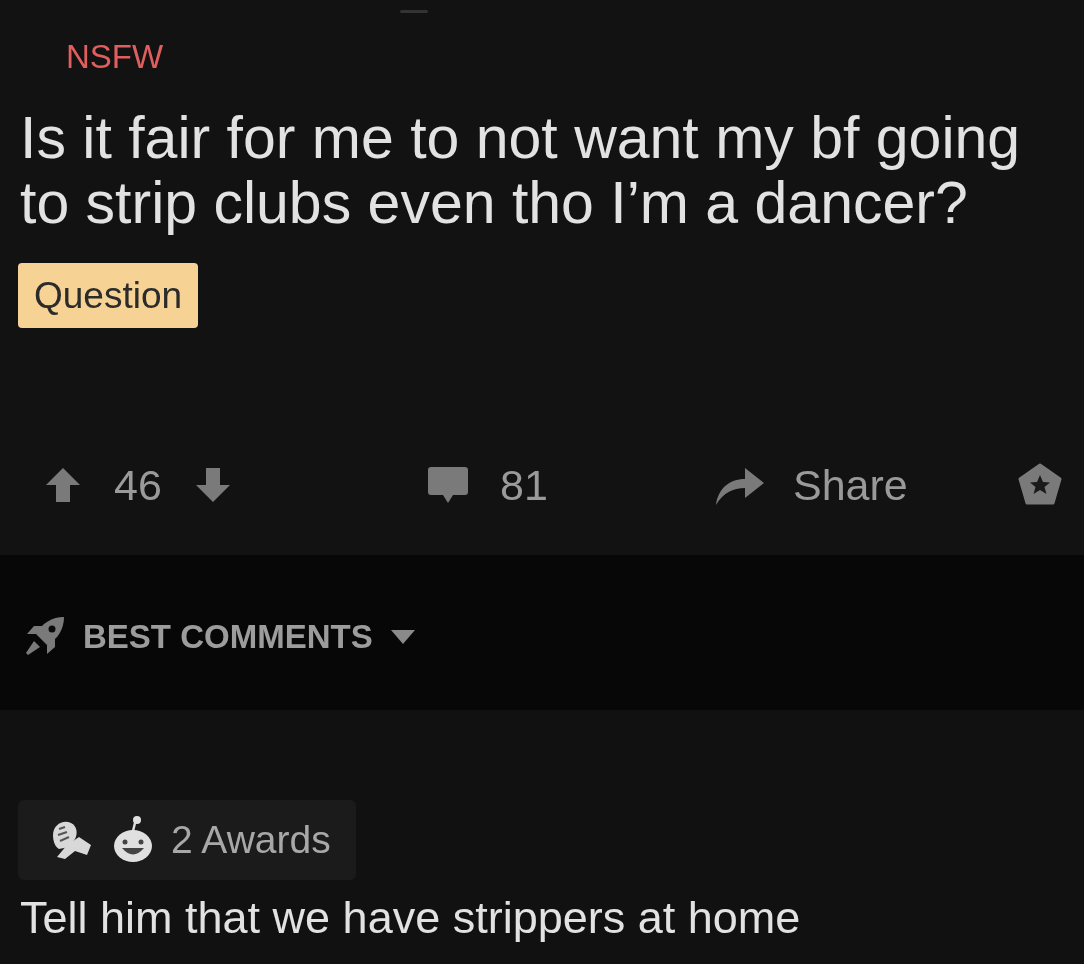  I want to click on downvote-arrow-icon, so click(212, 485).